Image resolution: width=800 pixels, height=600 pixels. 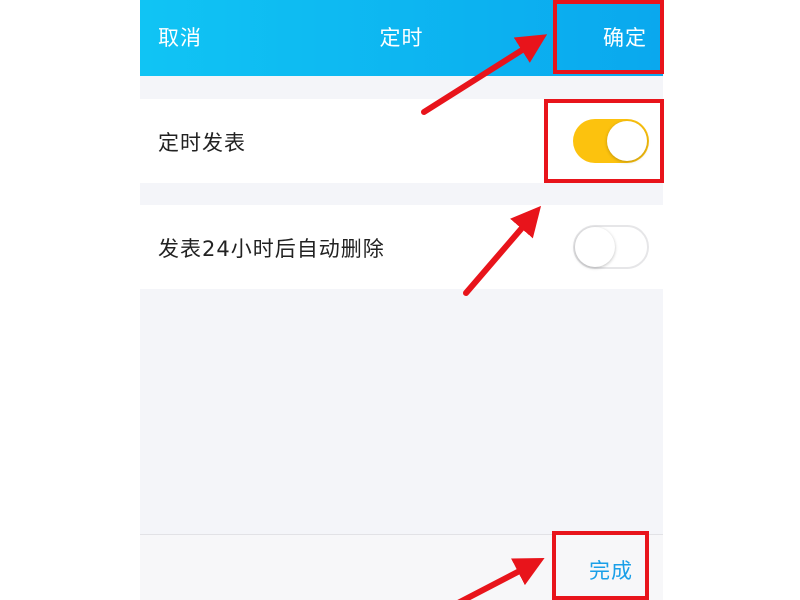 What do you see at coordinates (604, 141) in the screenshot?
I see `highlight-box-toggle` at bounding box center [604, 141].